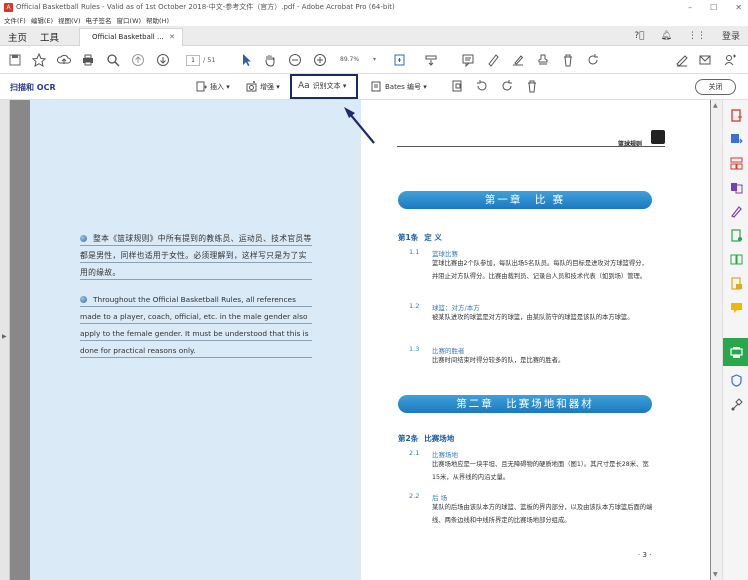 This screenshot has width=748, height=580. I want to click on section-number: 2.1, so click(414, 453).